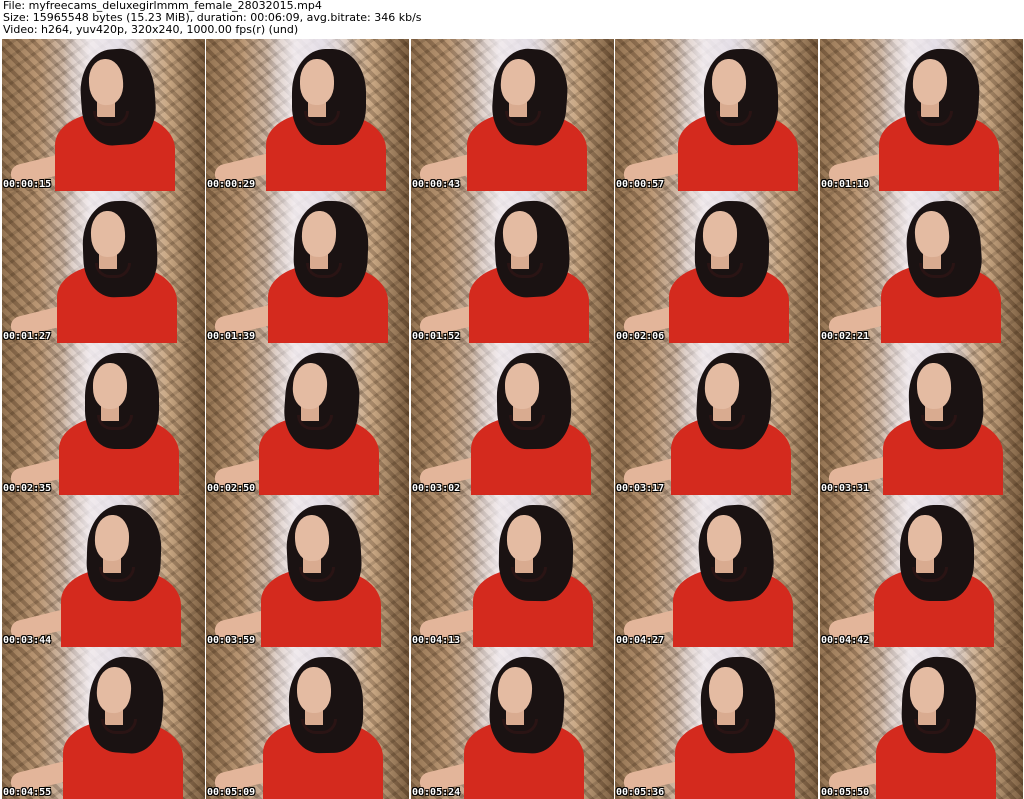 Image resolution: width=1024 pixels, height=799 pixels. What do you see at coordinates (307, 723) in the screenshot?
I see `video-thumbnail: 00:05:09` at bounding box center [307, 723].